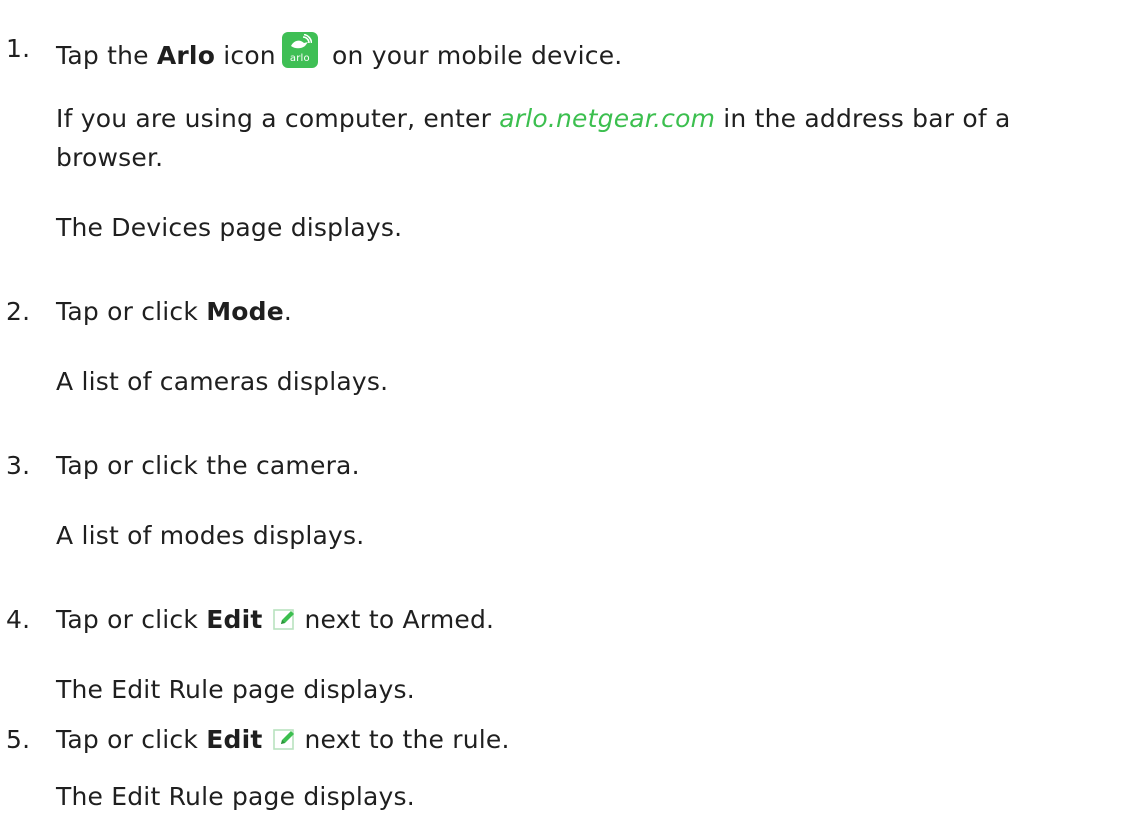 The width and height of the screenshot is (1121, 815). What do you see at coordinates (18, 739) in the screenshot?
I see `step-number: 5.` at bounding box center [18, 739].